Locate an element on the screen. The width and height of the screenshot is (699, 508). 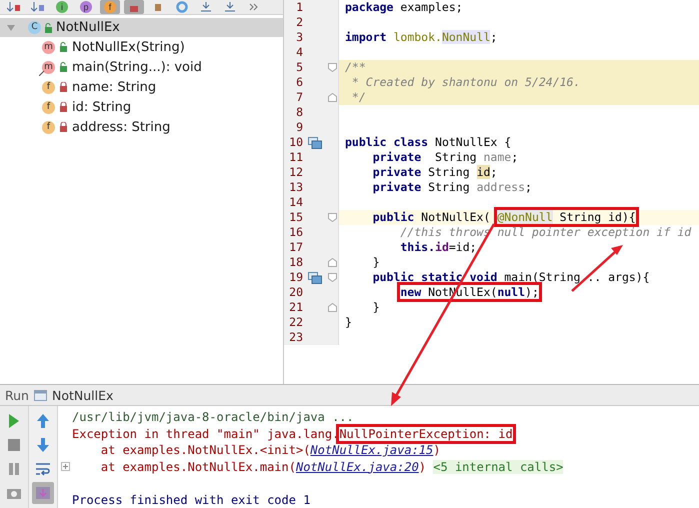
stop-icon is located at coordinates (14, 445).